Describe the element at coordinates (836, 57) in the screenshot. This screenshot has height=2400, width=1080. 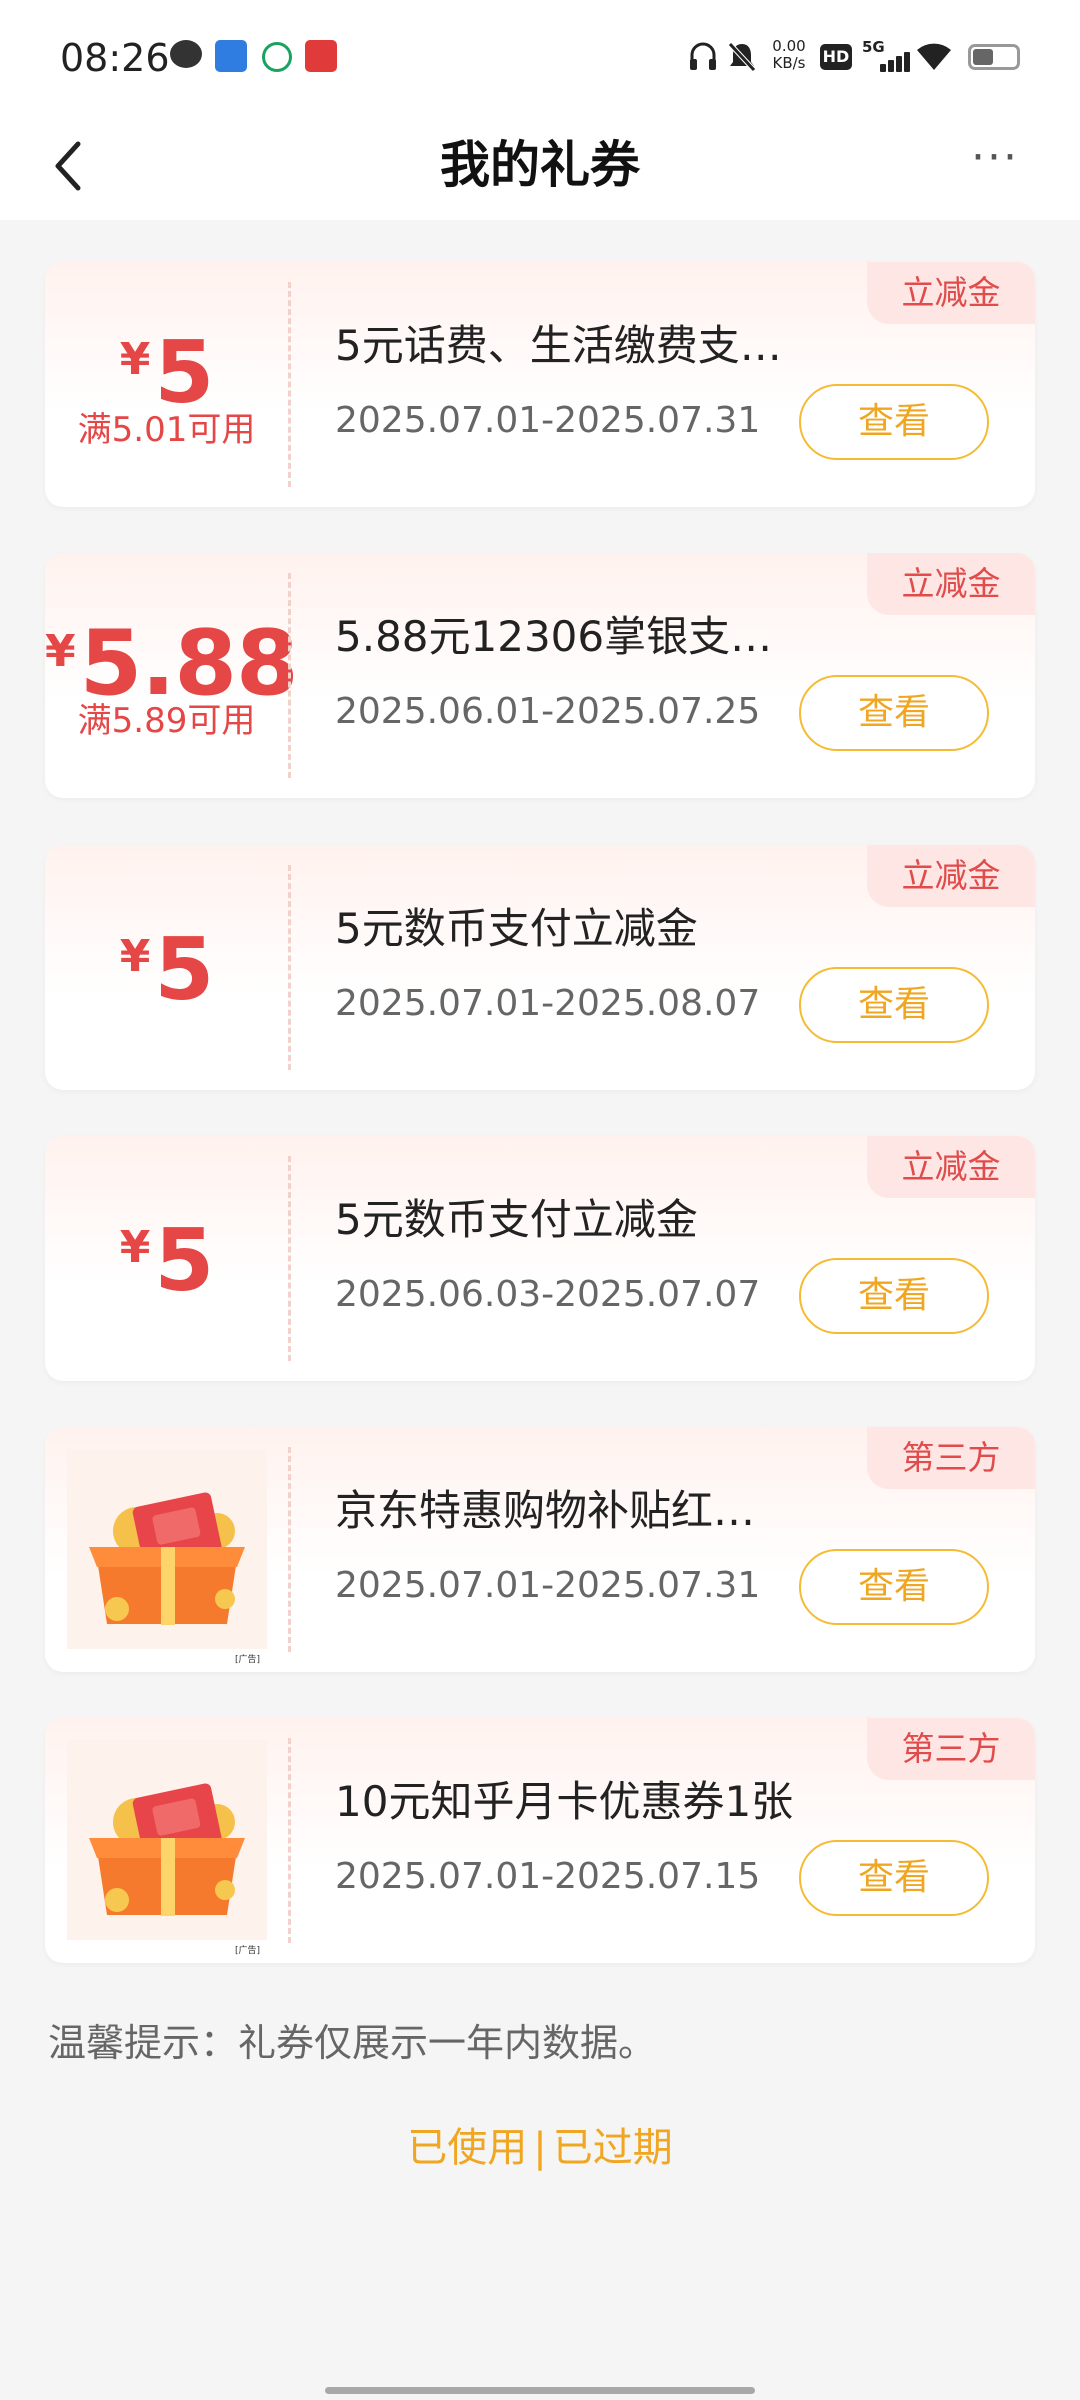
I see `hd-badge: HD` at that location.